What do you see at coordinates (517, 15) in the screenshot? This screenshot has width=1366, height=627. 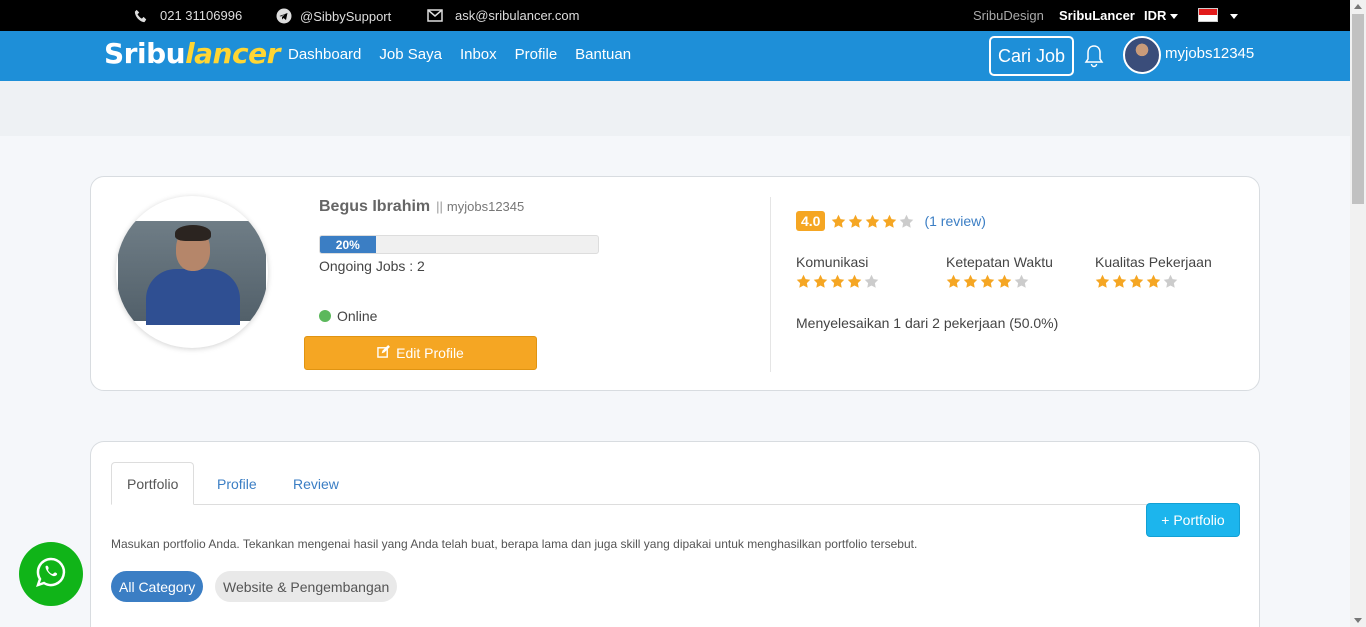 I see `email-address: ask@sribulancer.com` at bounding box center [517, 15].